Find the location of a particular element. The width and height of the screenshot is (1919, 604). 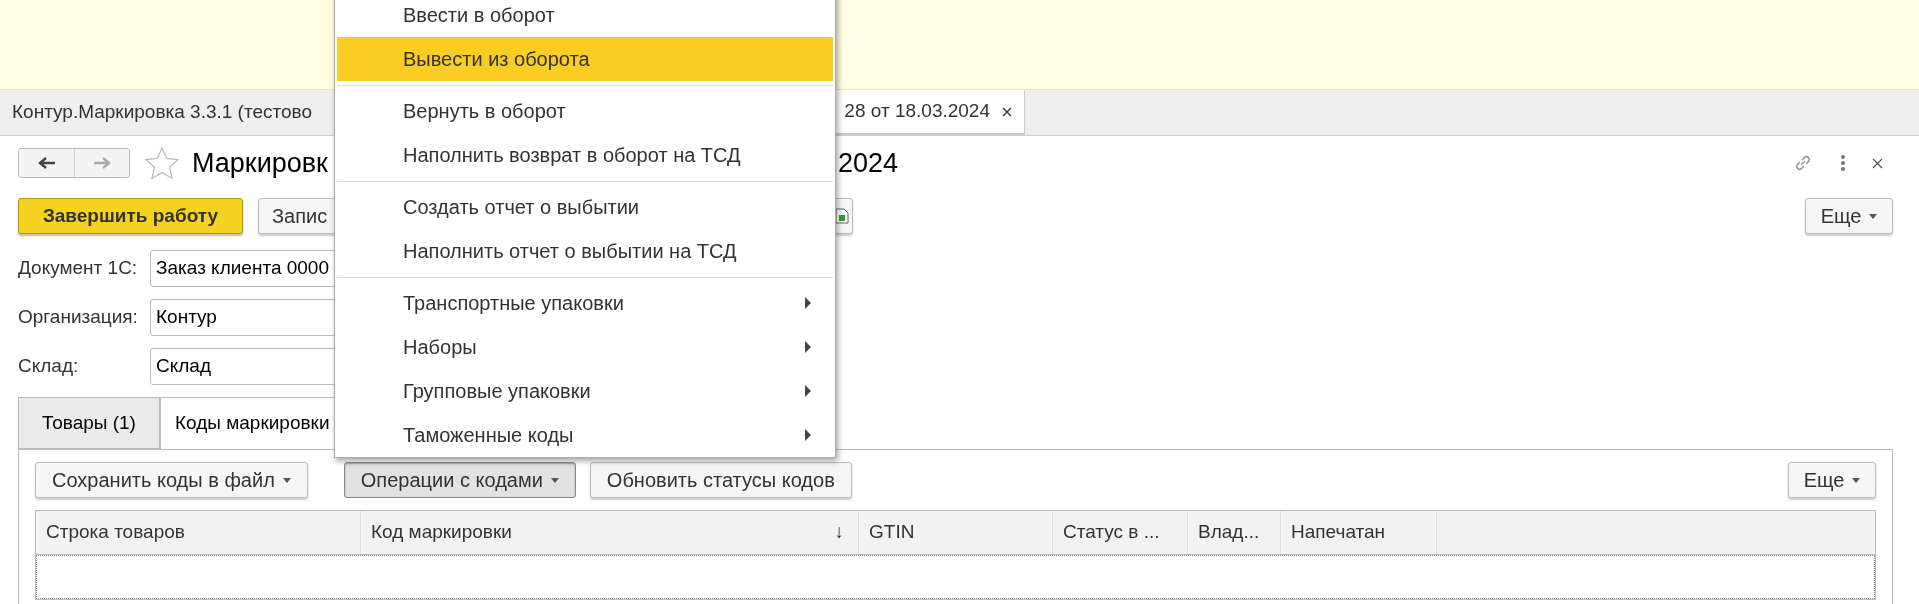

arrow-left-icon is located at coordinates (46, 163).